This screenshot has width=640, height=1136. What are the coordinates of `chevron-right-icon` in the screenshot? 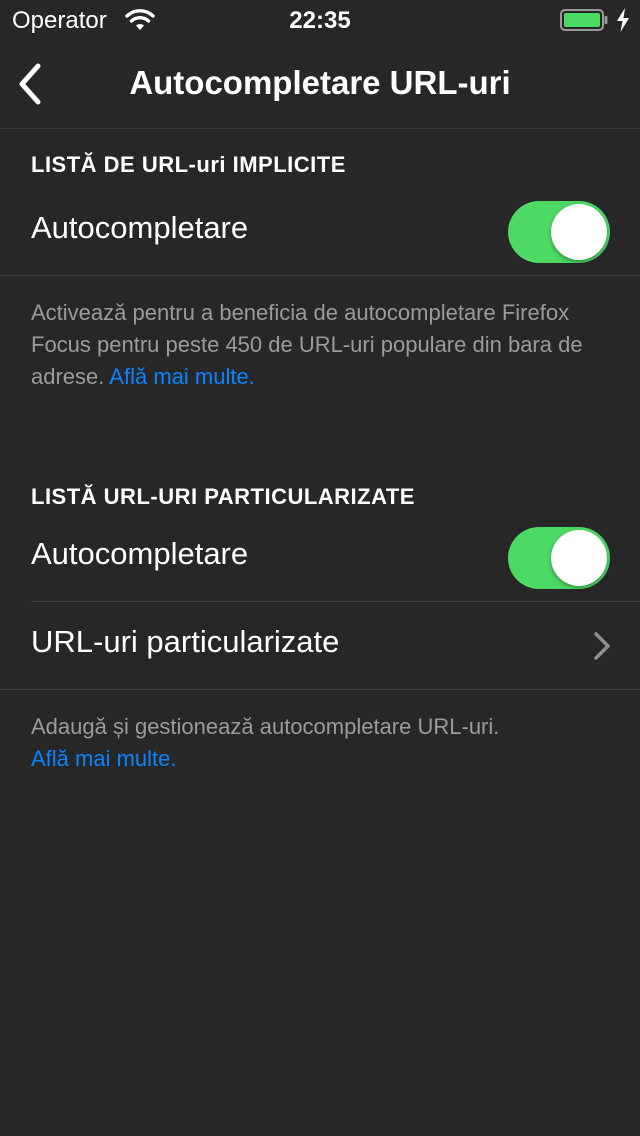 It's located at (602, 646).